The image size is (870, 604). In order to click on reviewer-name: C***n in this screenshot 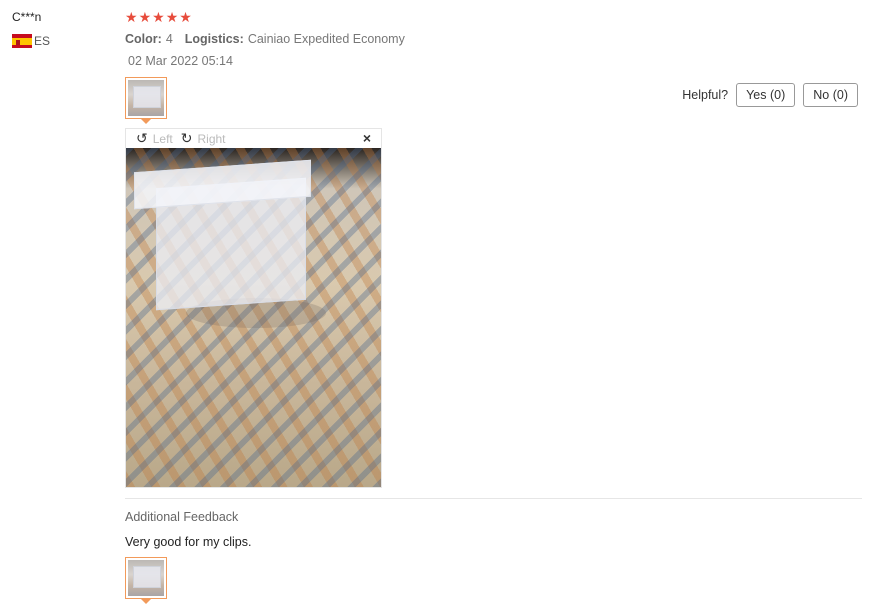, I will do `click(27, 17)`.